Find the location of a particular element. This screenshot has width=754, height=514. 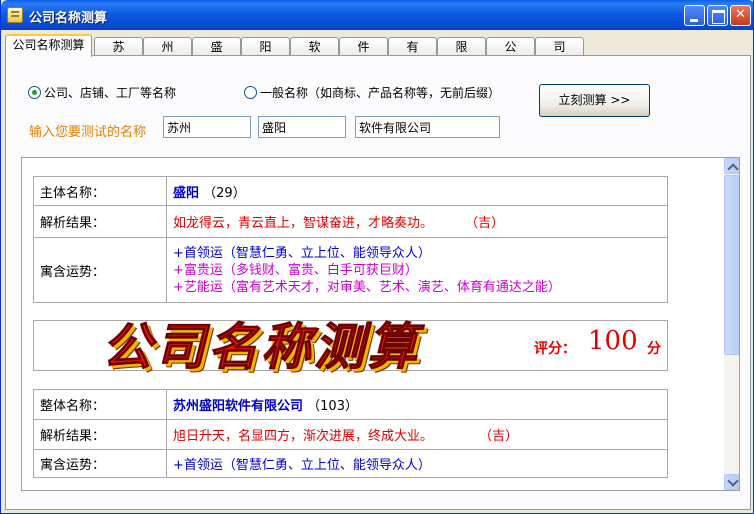

tab-char-8: 限 is located at coordinates (461, 46).